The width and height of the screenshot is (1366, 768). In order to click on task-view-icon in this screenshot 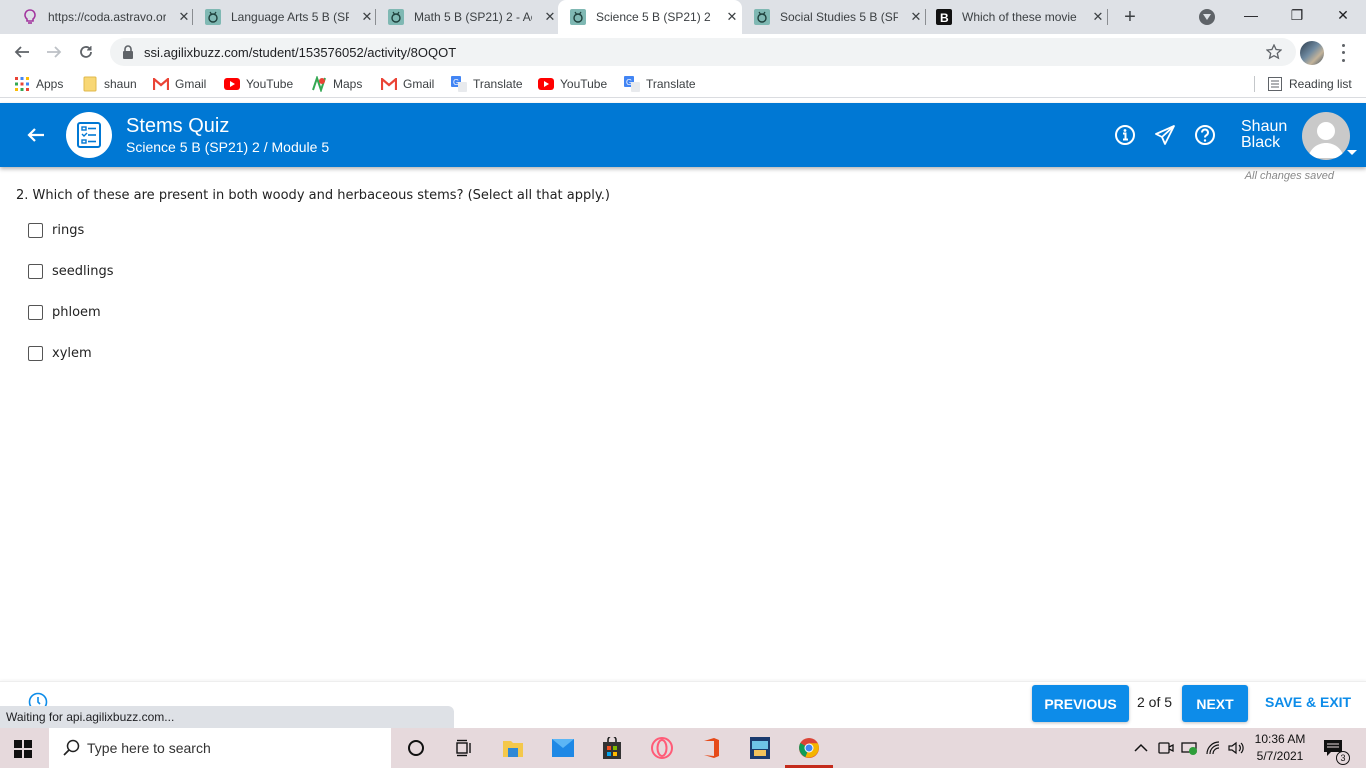, I will do `click(463, 748)`.